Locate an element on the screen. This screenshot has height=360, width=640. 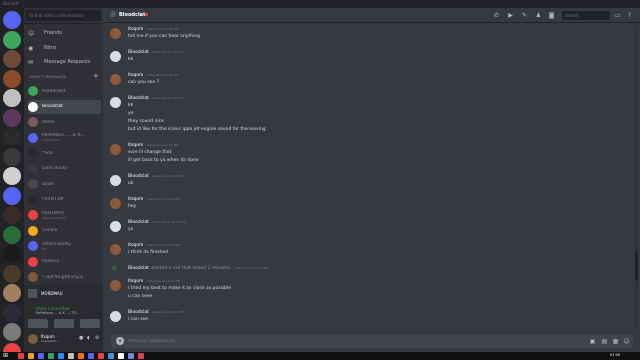
gif-icon: ▤ is located at coordinates (604, 341).